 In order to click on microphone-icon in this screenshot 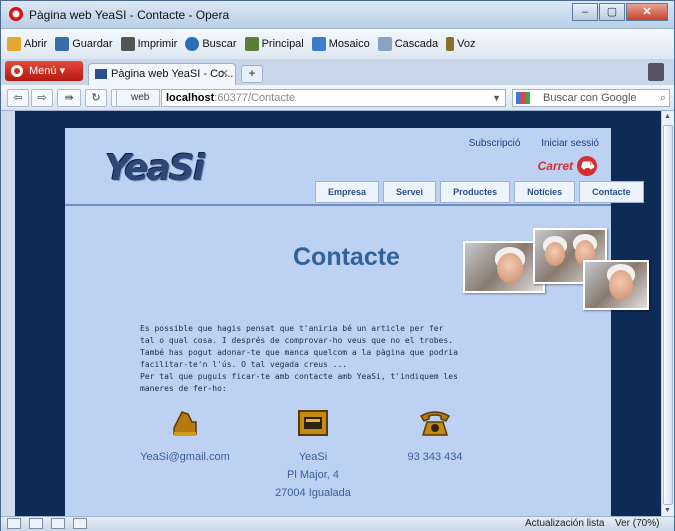, I will do `click(450, 44)`.